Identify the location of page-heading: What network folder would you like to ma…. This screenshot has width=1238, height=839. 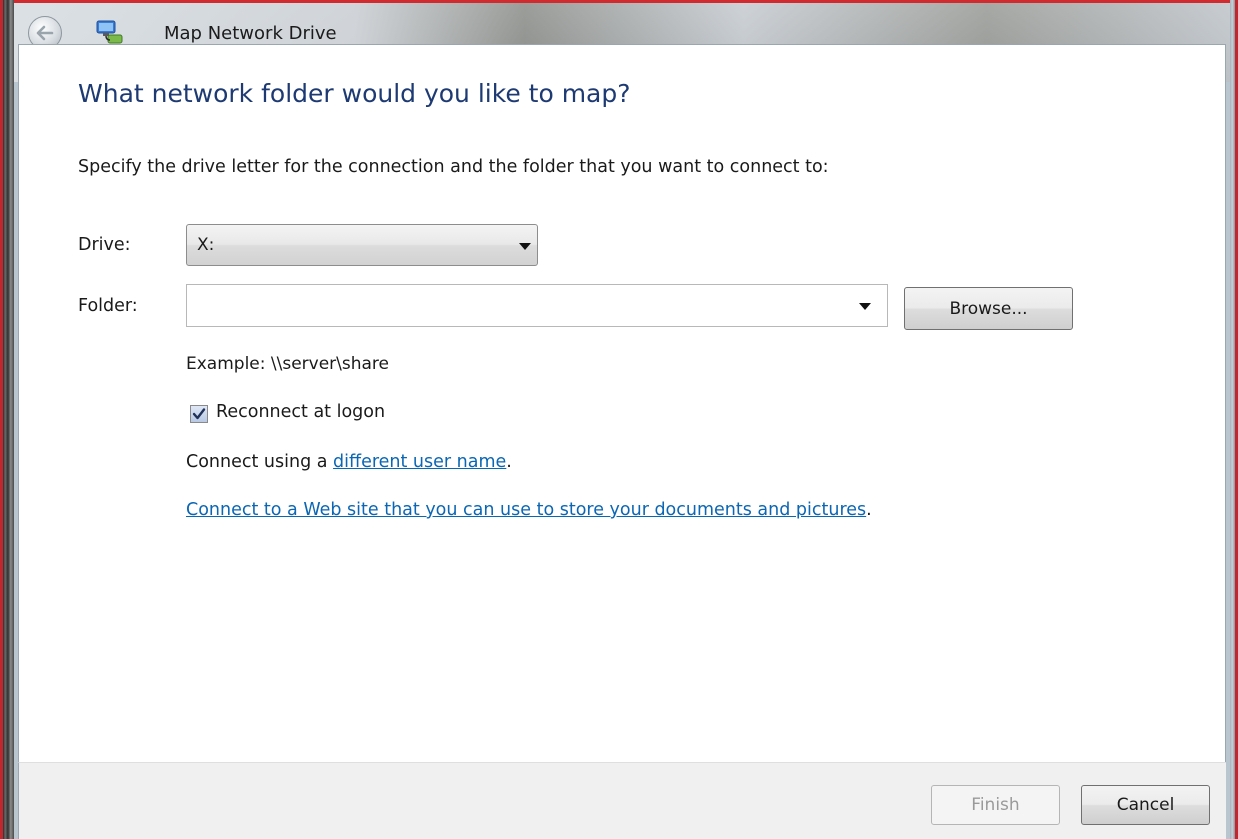
(354, 93).